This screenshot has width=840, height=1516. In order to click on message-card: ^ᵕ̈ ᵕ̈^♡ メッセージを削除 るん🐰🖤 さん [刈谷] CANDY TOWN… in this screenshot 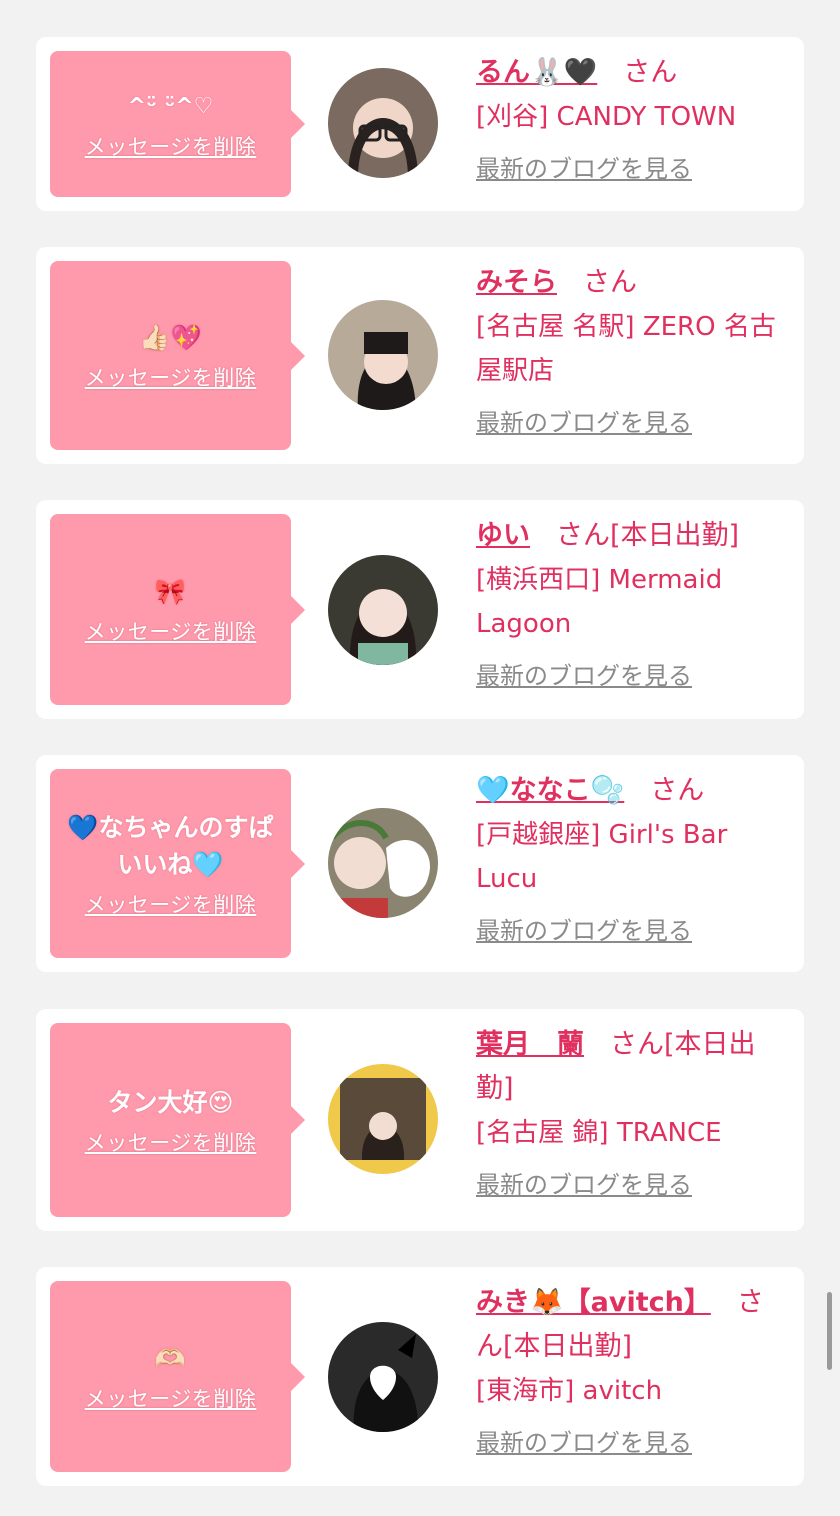, I will do `click(420, 124)`.